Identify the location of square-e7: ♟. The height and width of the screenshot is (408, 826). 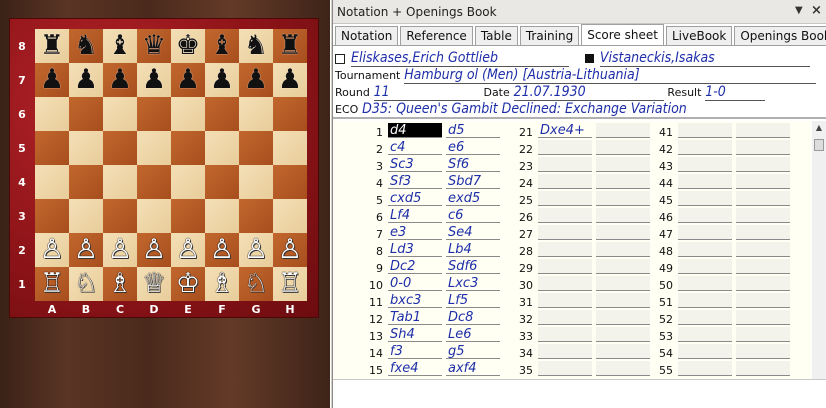
(188, 80).